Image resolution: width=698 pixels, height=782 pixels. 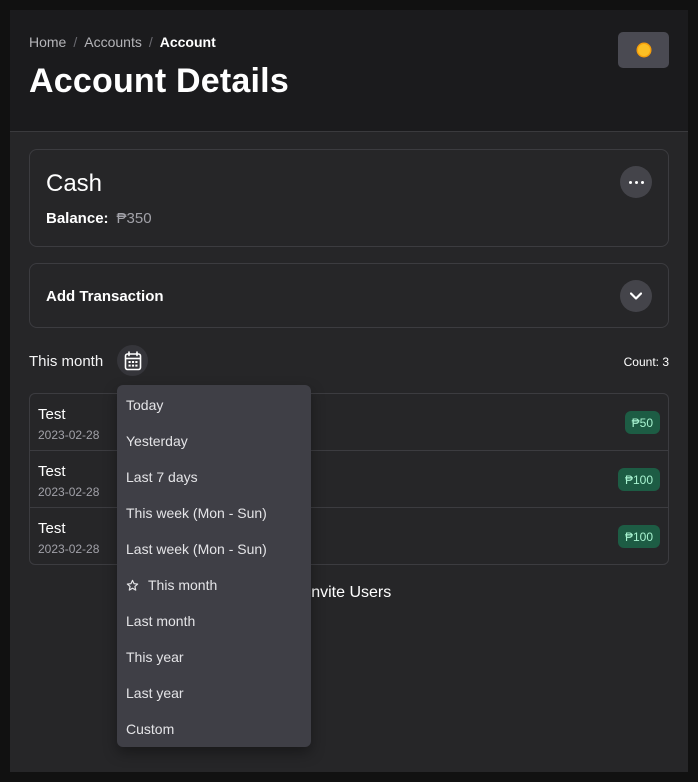 What do you see at coordinates (105, 296) in the screenshot?
I see `add-transaction-title: Add Transaction` at bounding box center [105, 296].